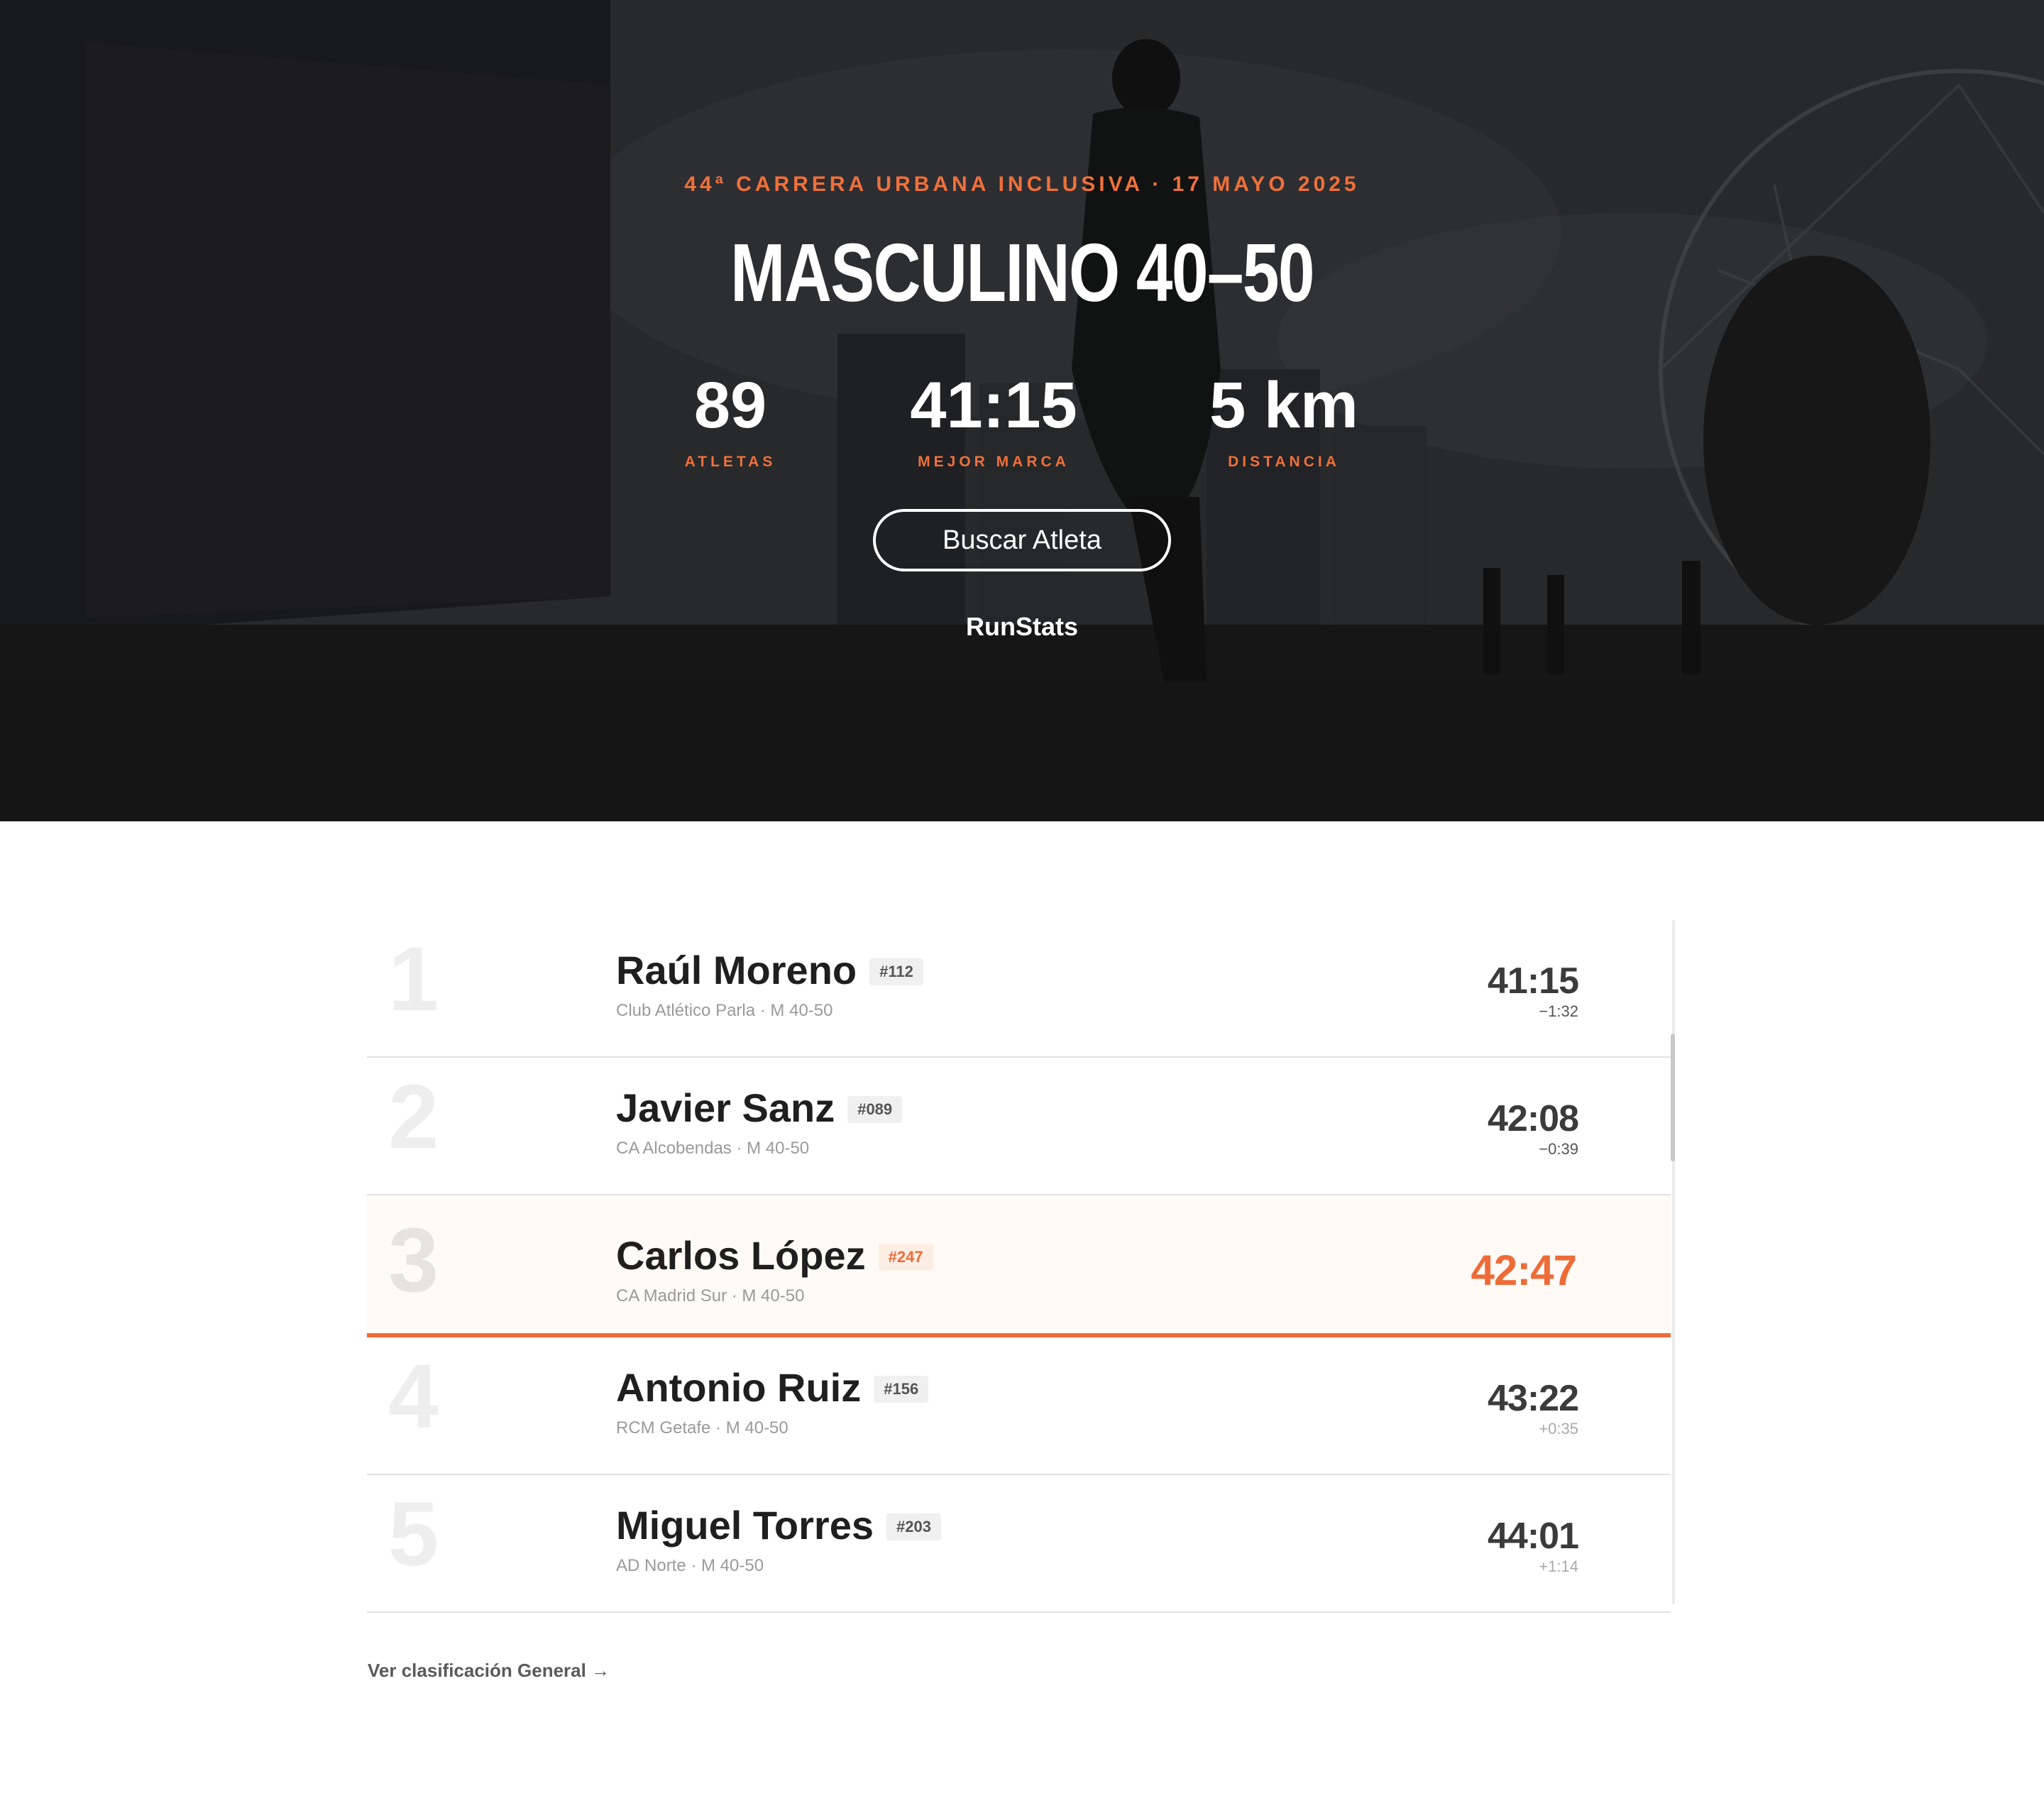 This screenshot has width=2044, height=1796. Describe the element at coordinates (1533, 1119) in the screenshot. I see `finish-time: 42:08` at that location.